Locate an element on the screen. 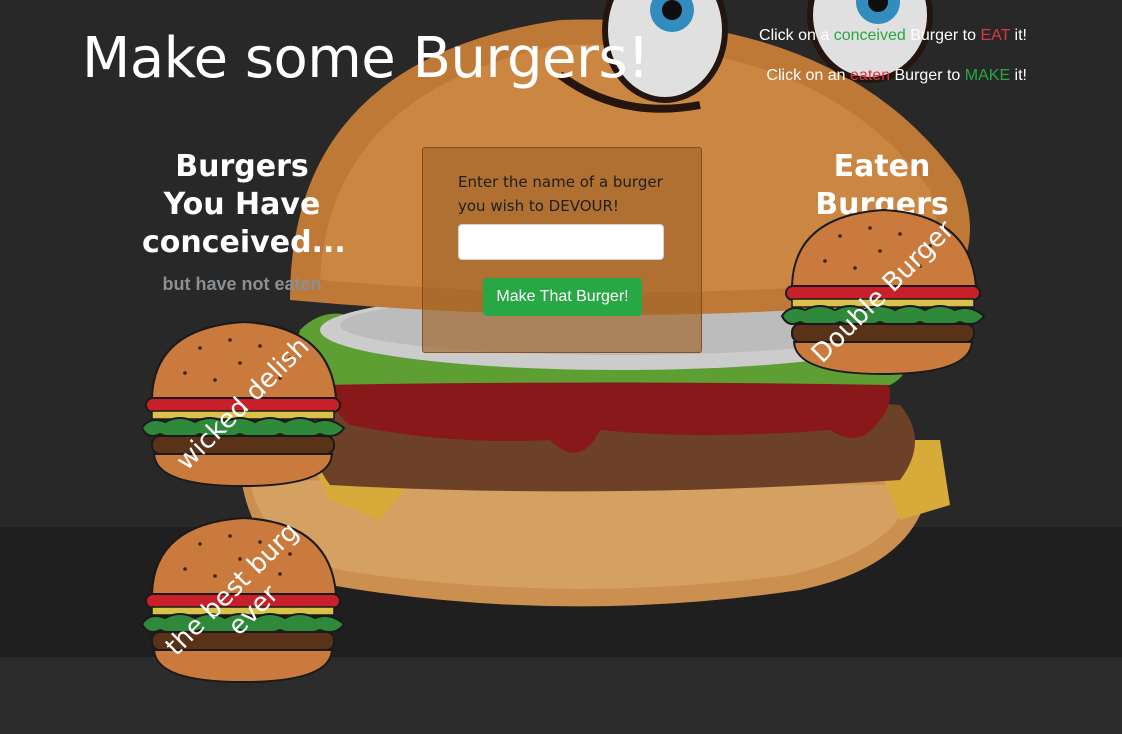 Image resolution: width=1122 pixels, height=734 pixels. conceived-keyword: conceived is located at coordinates (869, 35).